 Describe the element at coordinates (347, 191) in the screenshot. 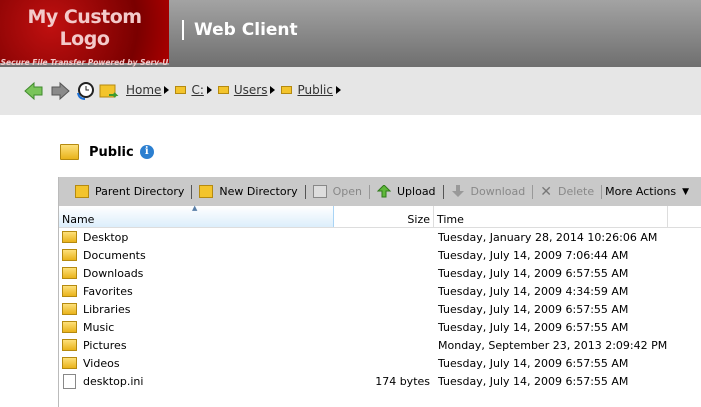

I see `open-label: Open` at that location.